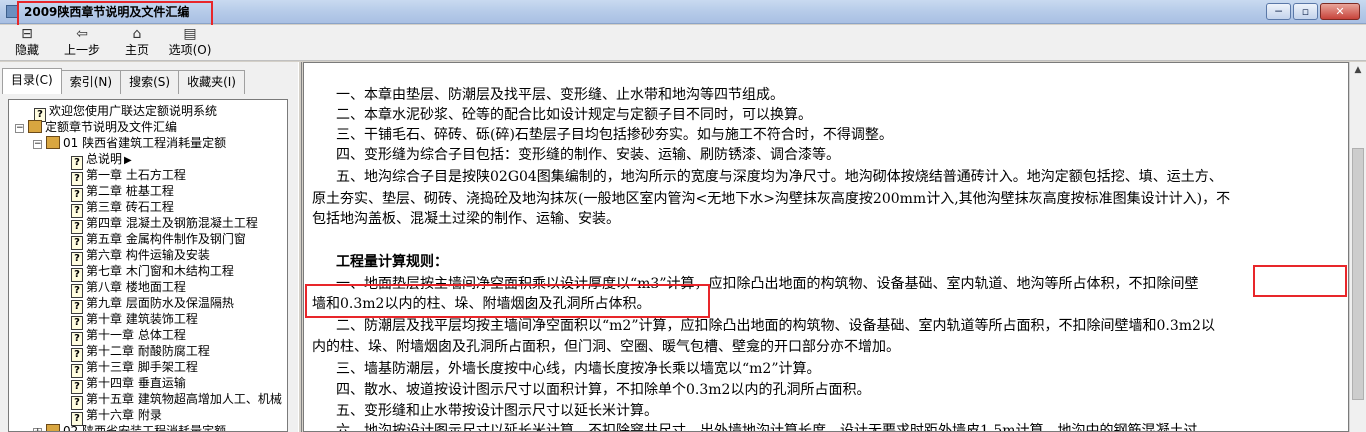 Image resolution: width=1366 pixels, height=432 pixels. I want to click on tab-favorites: 收藏夹(I), so click(211, 82).